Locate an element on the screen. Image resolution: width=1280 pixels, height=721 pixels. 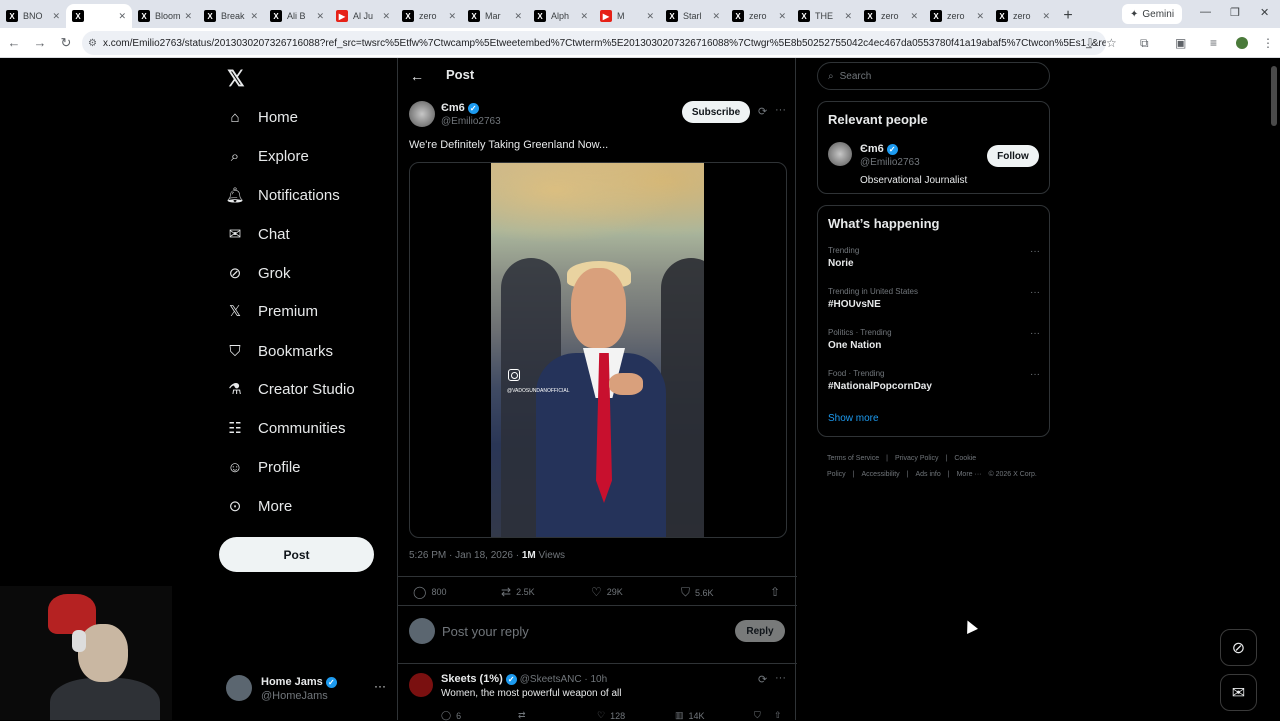
browser-tab: ▶ Al Ju ✕ is located at coordinates (363, 16).